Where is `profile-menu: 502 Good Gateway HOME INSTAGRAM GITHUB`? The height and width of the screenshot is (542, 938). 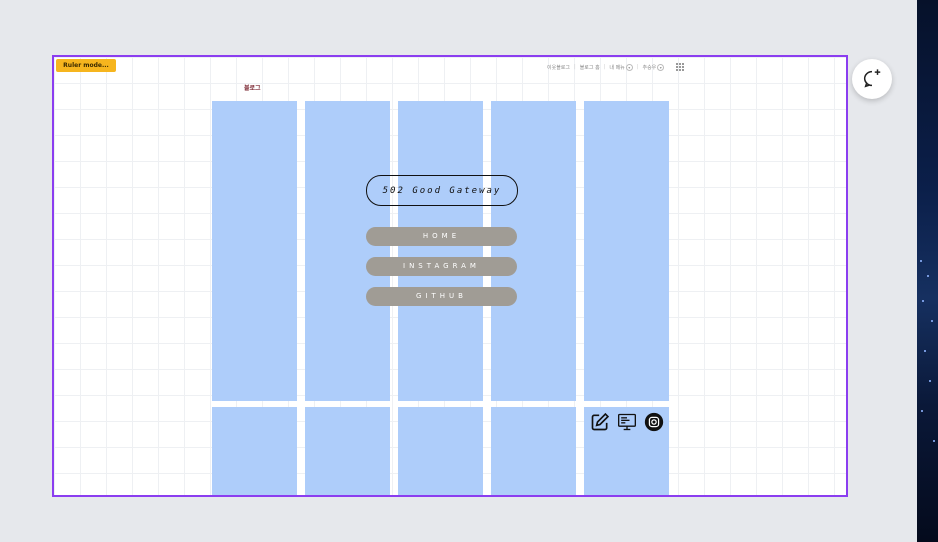 profile-menu: 502 Good Gateway HOME INSTAGRAM GITHUB is located at coordinates (442, 240).